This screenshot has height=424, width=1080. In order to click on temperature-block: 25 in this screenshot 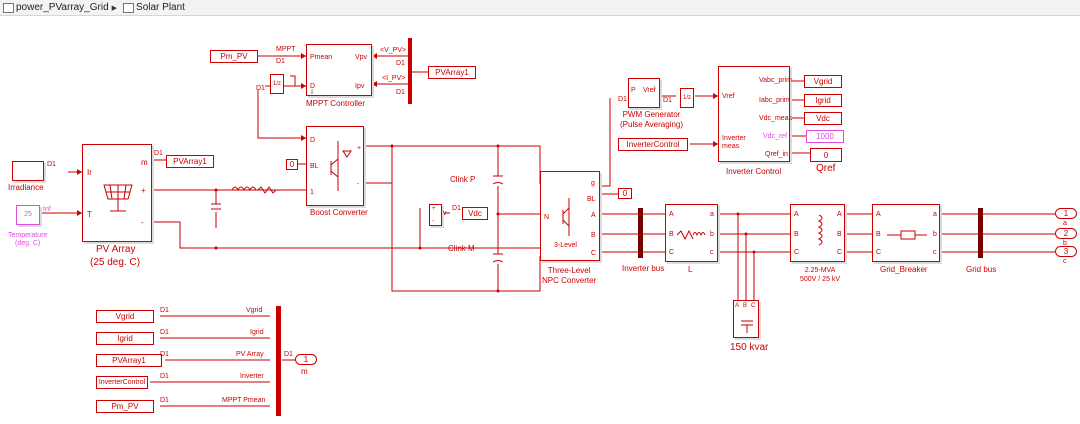, I will do `click(28, 215)`.